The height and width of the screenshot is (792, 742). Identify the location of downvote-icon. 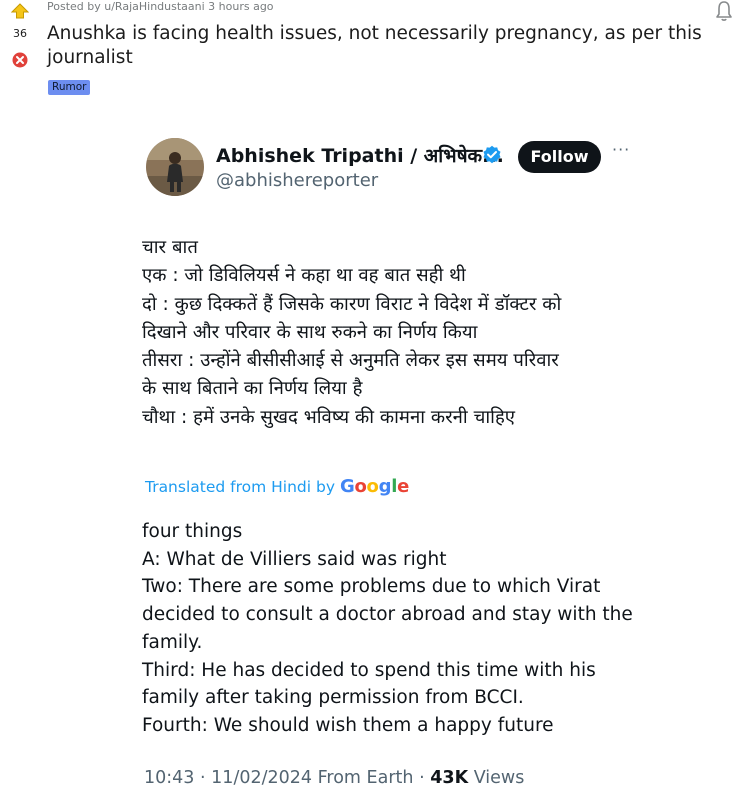
(20, 60).